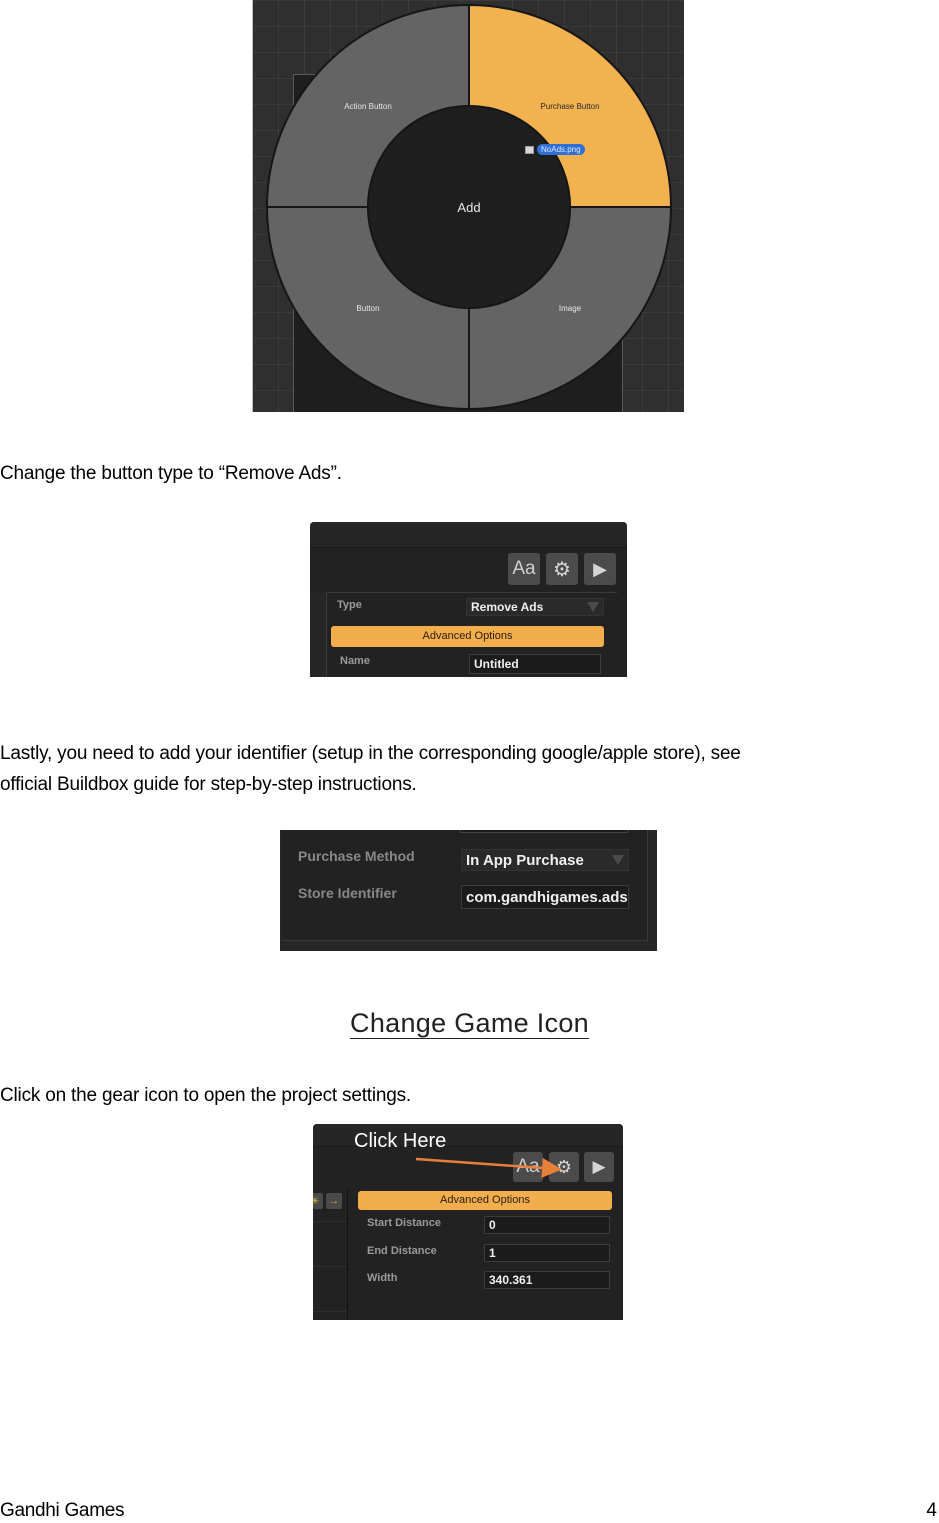  I want to click on store-identifier-label: Store Identifier, so click(347, 893).